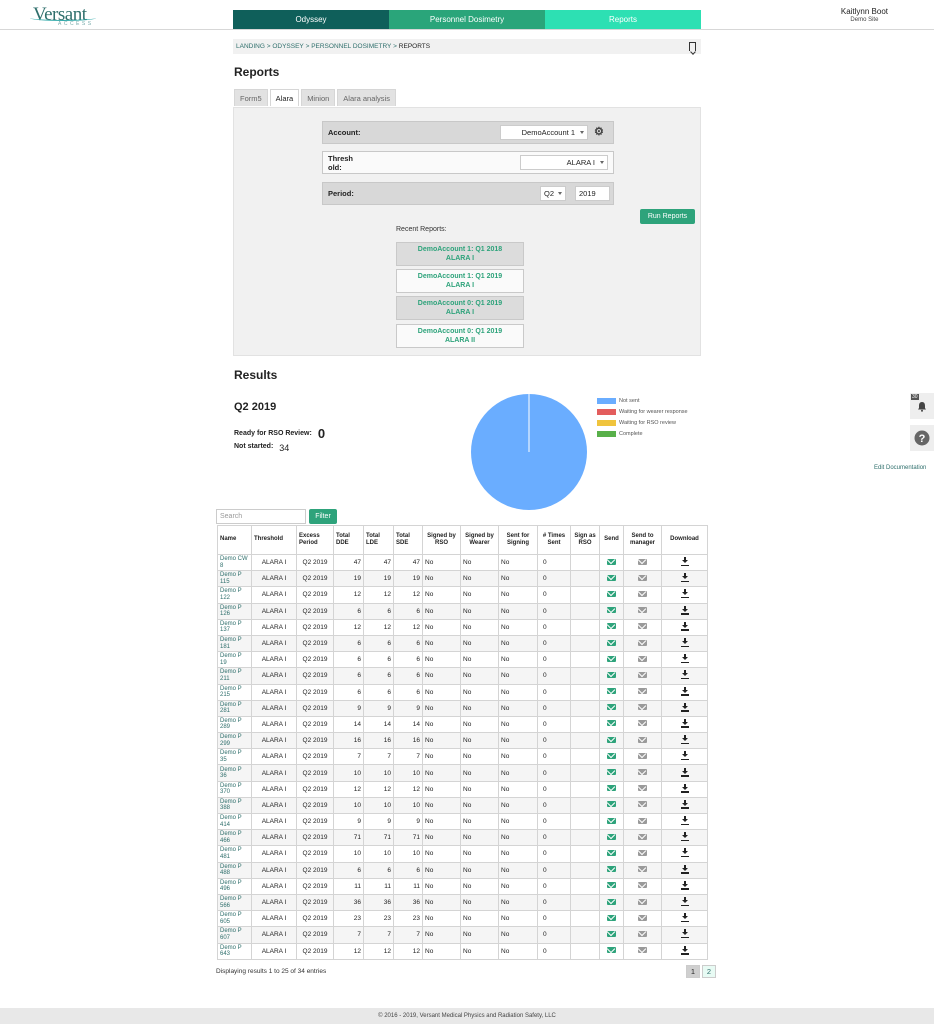 The width and height of the screenshot is (934, 1024). Describe the element at coordinates (234, 611) in the screenshot. I see `row-name-link: Demo P 126` at that location.